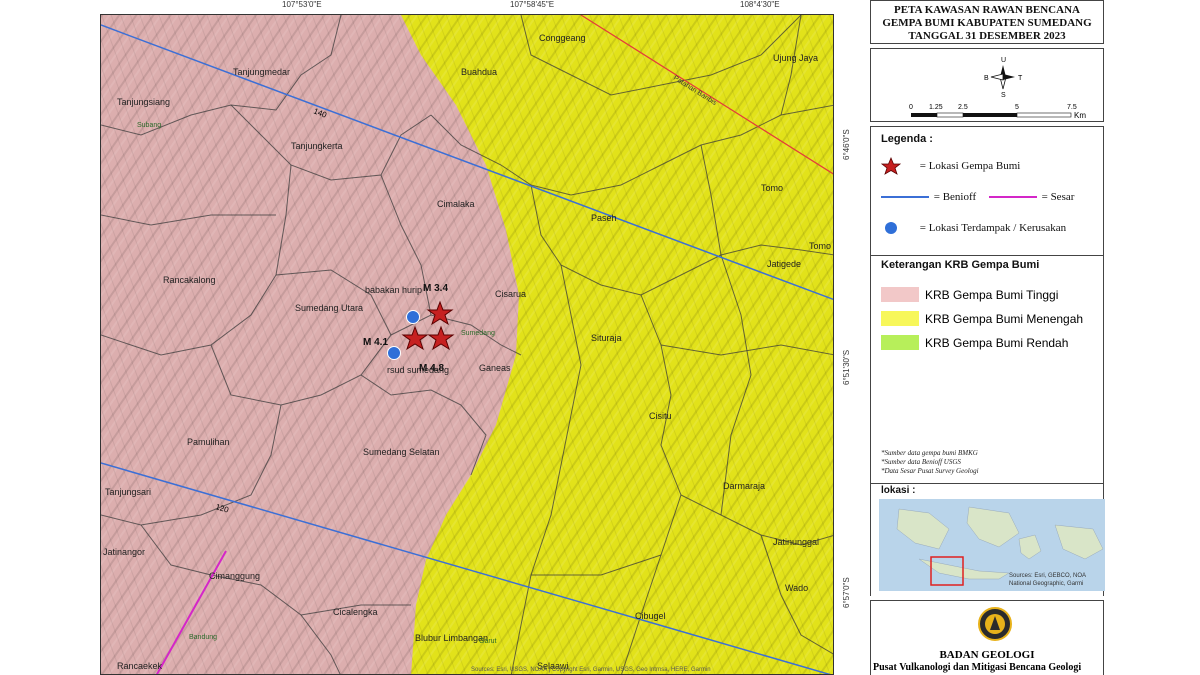 The width and height of the screenshot is (1200, 675). What do you see at coordinates (960, 265) in the screenshot?
I see `krb-heading: Keterangan KRB Gempa Bumi` at bounding box center [960, 265].